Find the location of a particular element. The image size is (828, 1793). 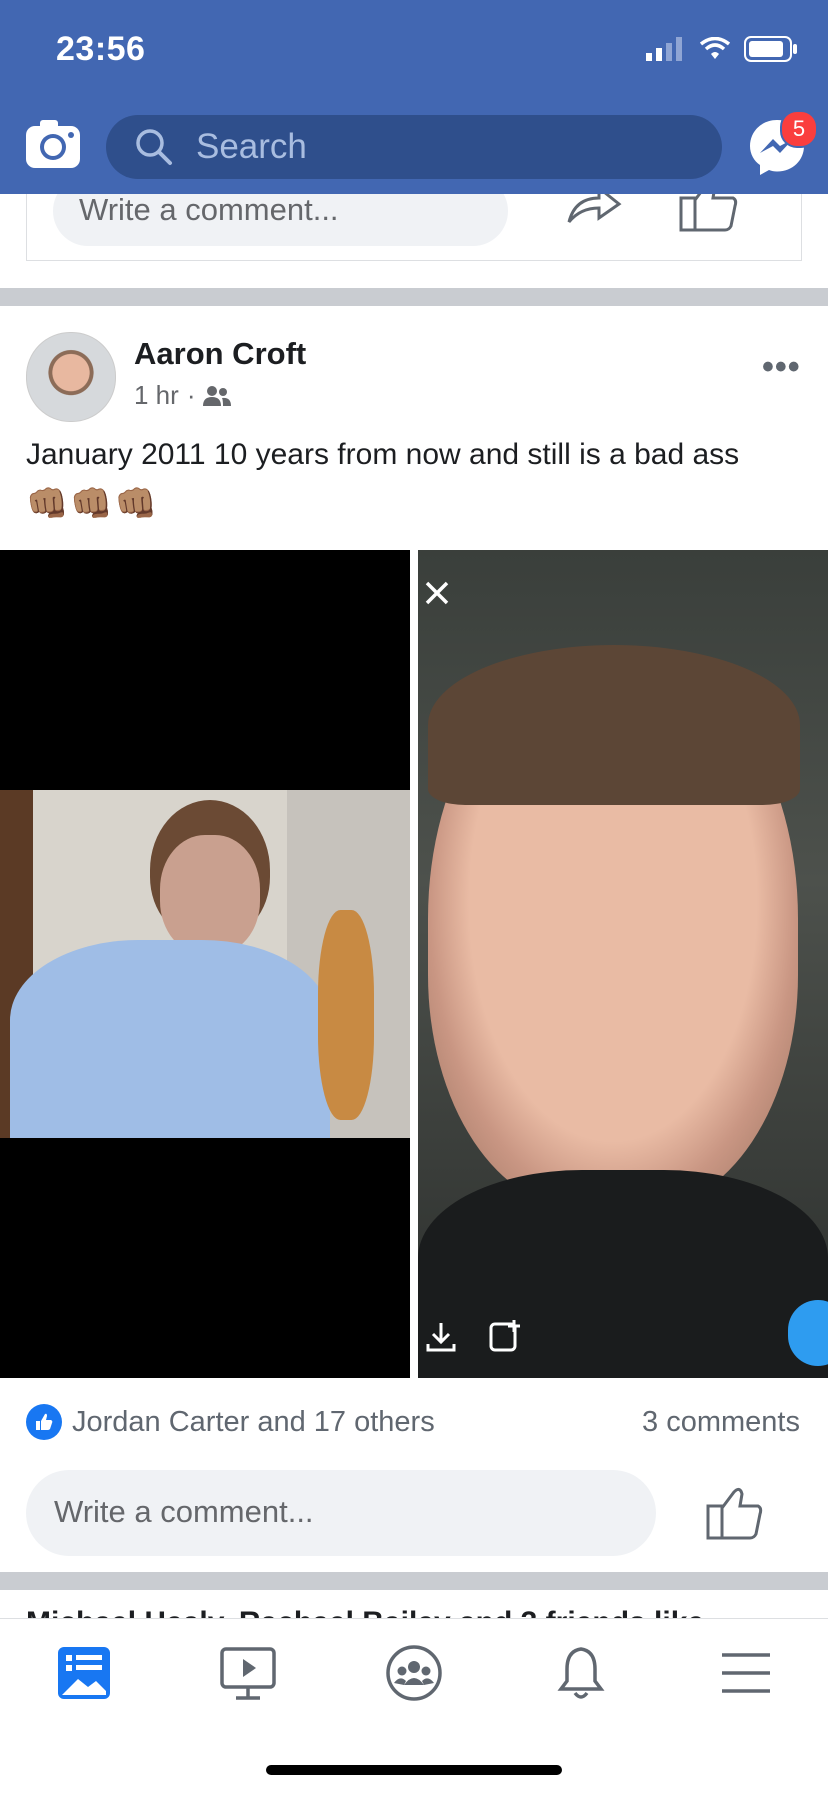

wifi-icon is located at coordinates (715, 48).